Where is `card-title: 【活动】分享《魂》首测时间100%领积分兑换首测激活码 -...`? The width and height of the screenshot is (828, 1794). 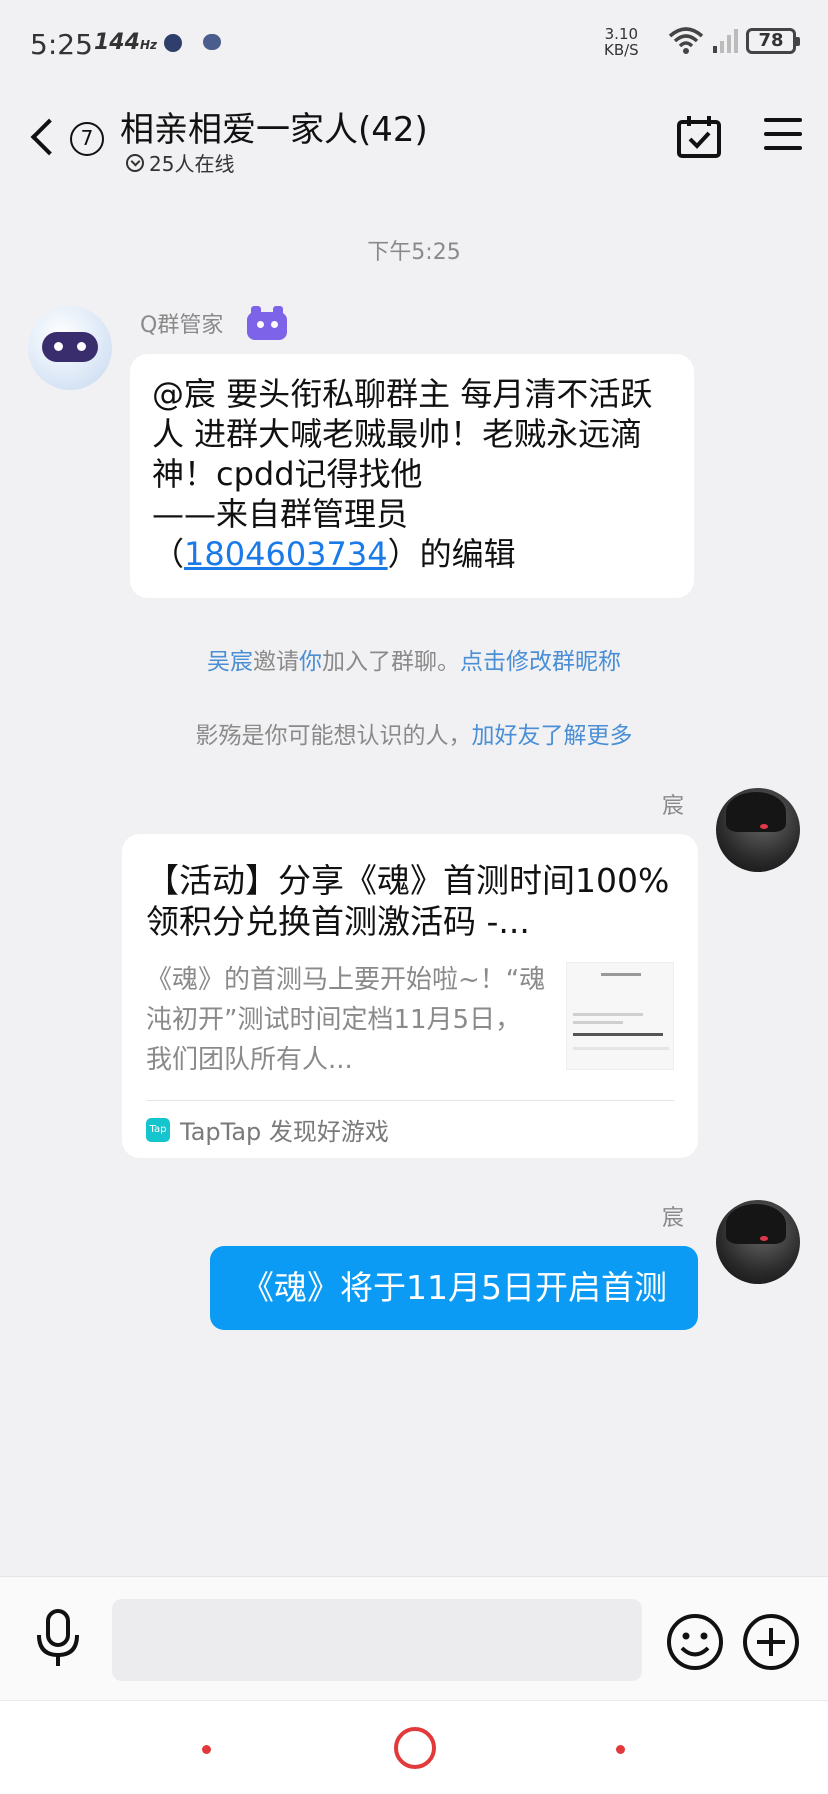 card-title: 【活动】分享《魂》首测时间100%领积分兑换首测激活码 -... is located at coordinates (408, 901).